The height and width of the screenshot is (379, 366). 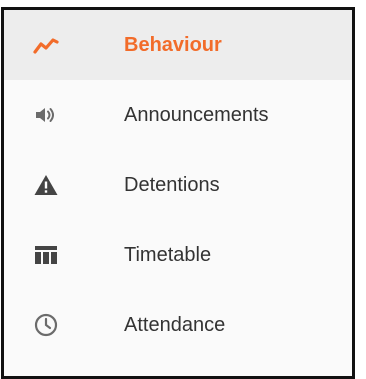 What do you see at coordinates (46, 255) in the screenshot?
I see `timetable-icon` at bounding box center [46, 255].